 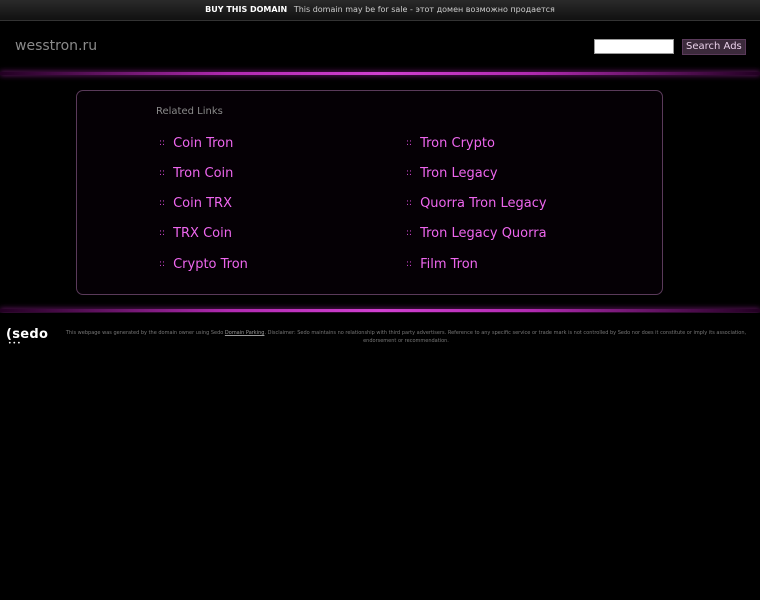 I want to click on link-tron-legacy: :: Tron Legacy, so click(x=452, y=173).